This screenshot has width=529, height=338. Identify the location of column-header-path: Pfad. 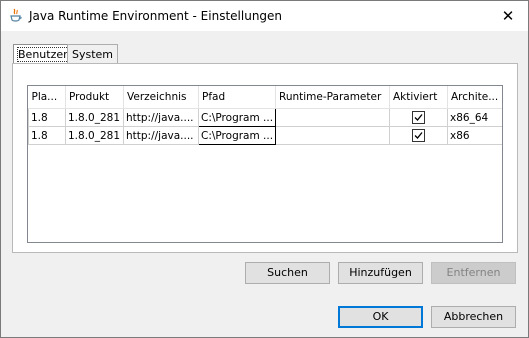
(237, 97).